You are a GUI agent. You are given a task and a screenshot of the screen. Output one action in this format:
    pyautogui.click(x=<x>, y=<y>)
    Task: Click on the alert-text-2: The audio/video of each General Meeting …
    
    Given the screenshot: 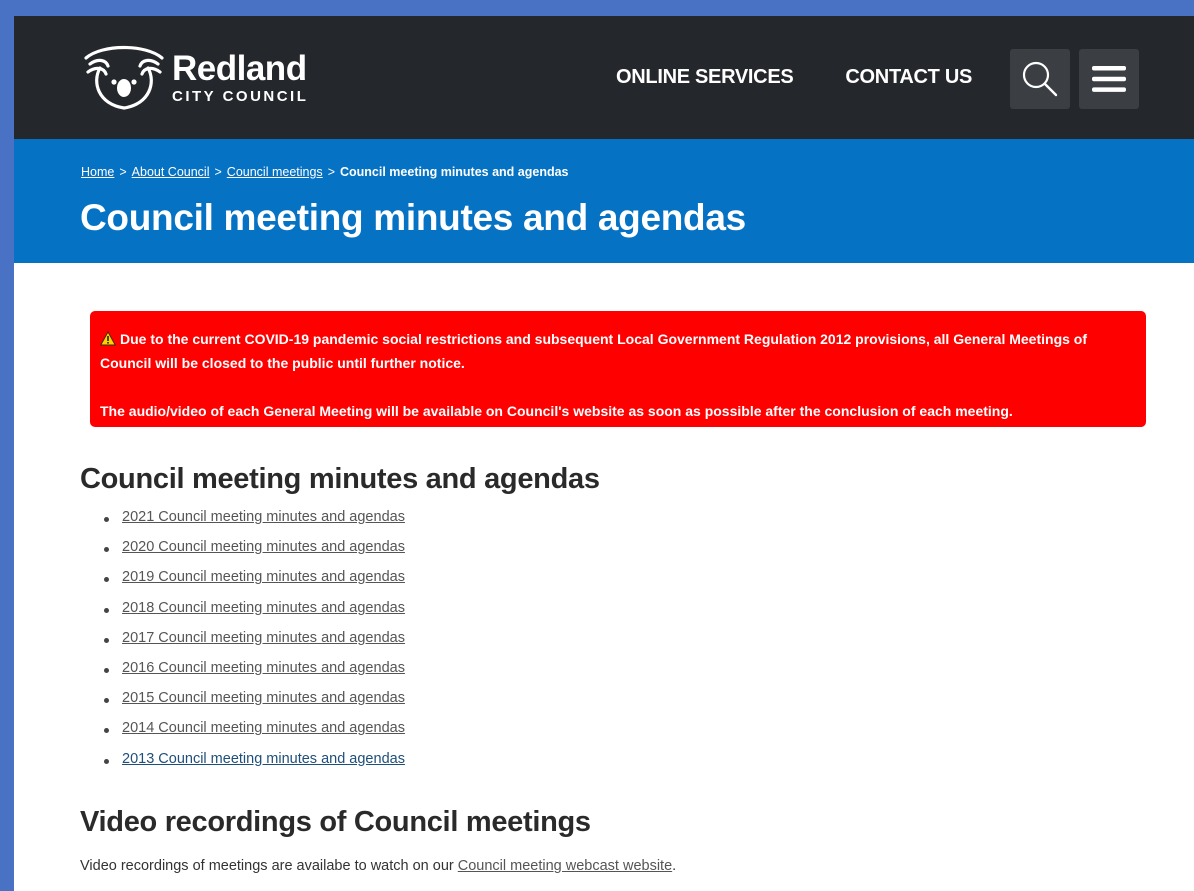 What is the action you would take?
    pyautogui.click(x=556, y=411)
    